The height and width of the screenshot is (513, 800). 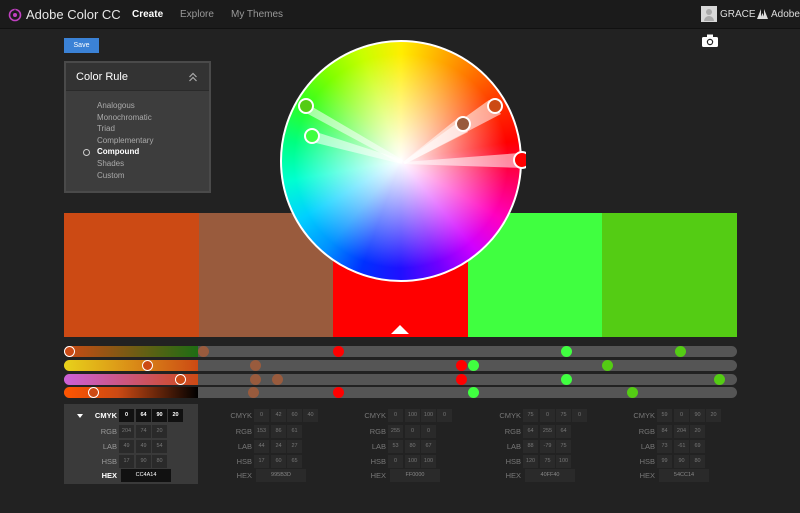 I want to click on chevron-double-up-icon, so click(x=193, y=77).